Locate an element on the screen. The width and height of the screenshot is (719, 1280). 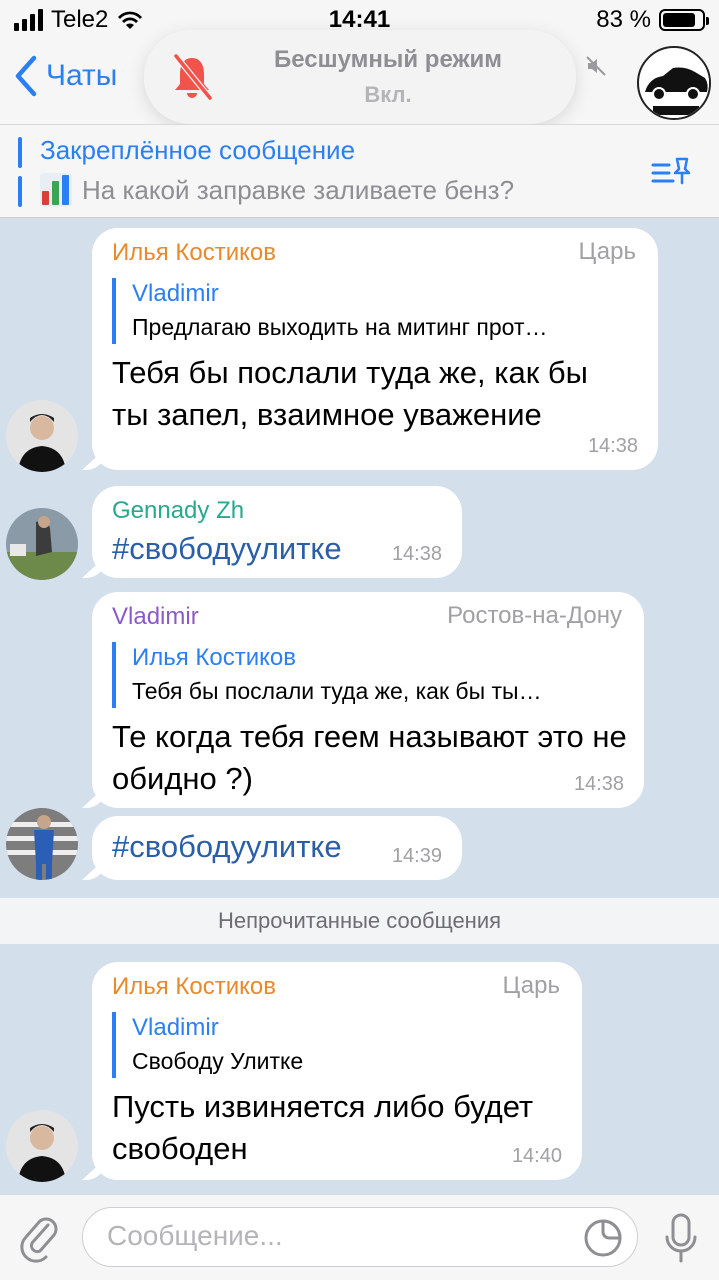
pinned-list-icon is located at coordinates (671, 172).